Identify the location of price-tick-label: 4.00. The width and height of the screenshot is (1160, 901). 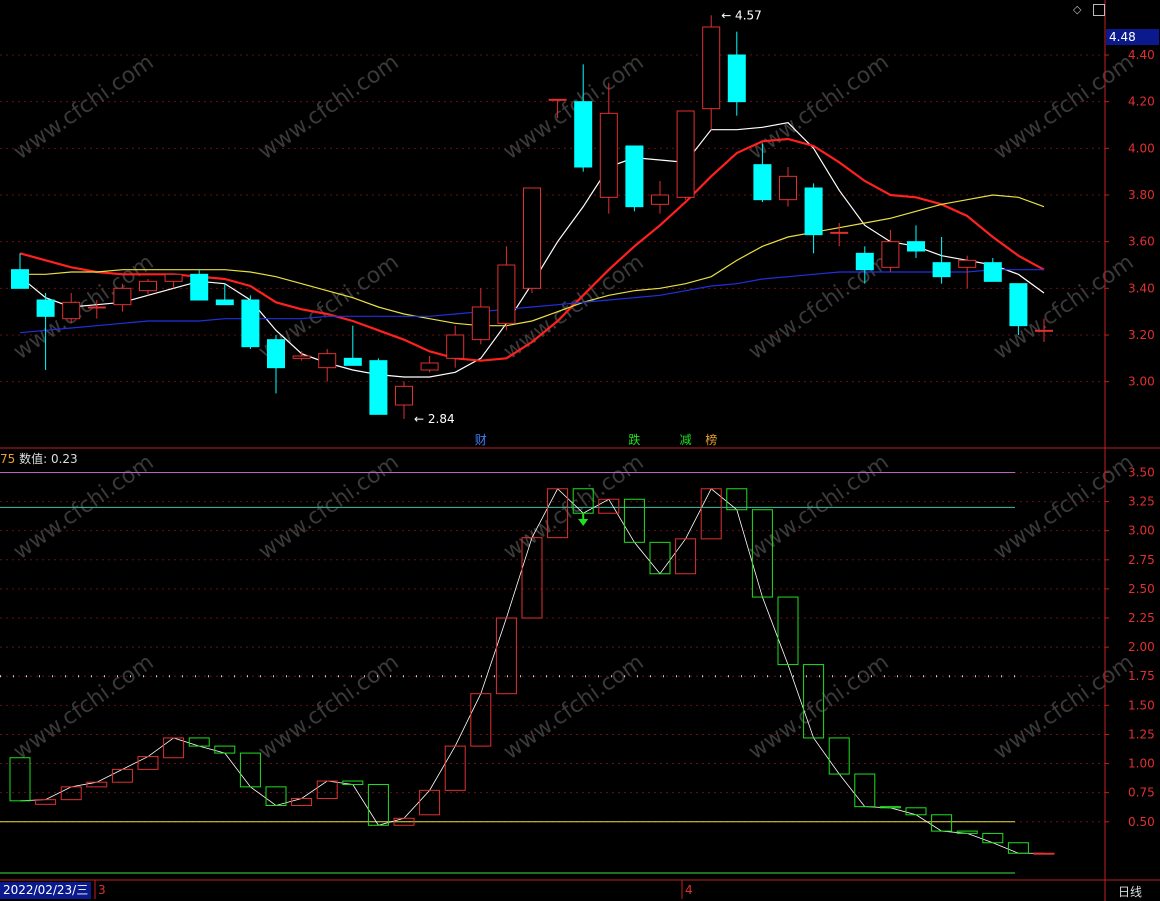
(1141, 148).